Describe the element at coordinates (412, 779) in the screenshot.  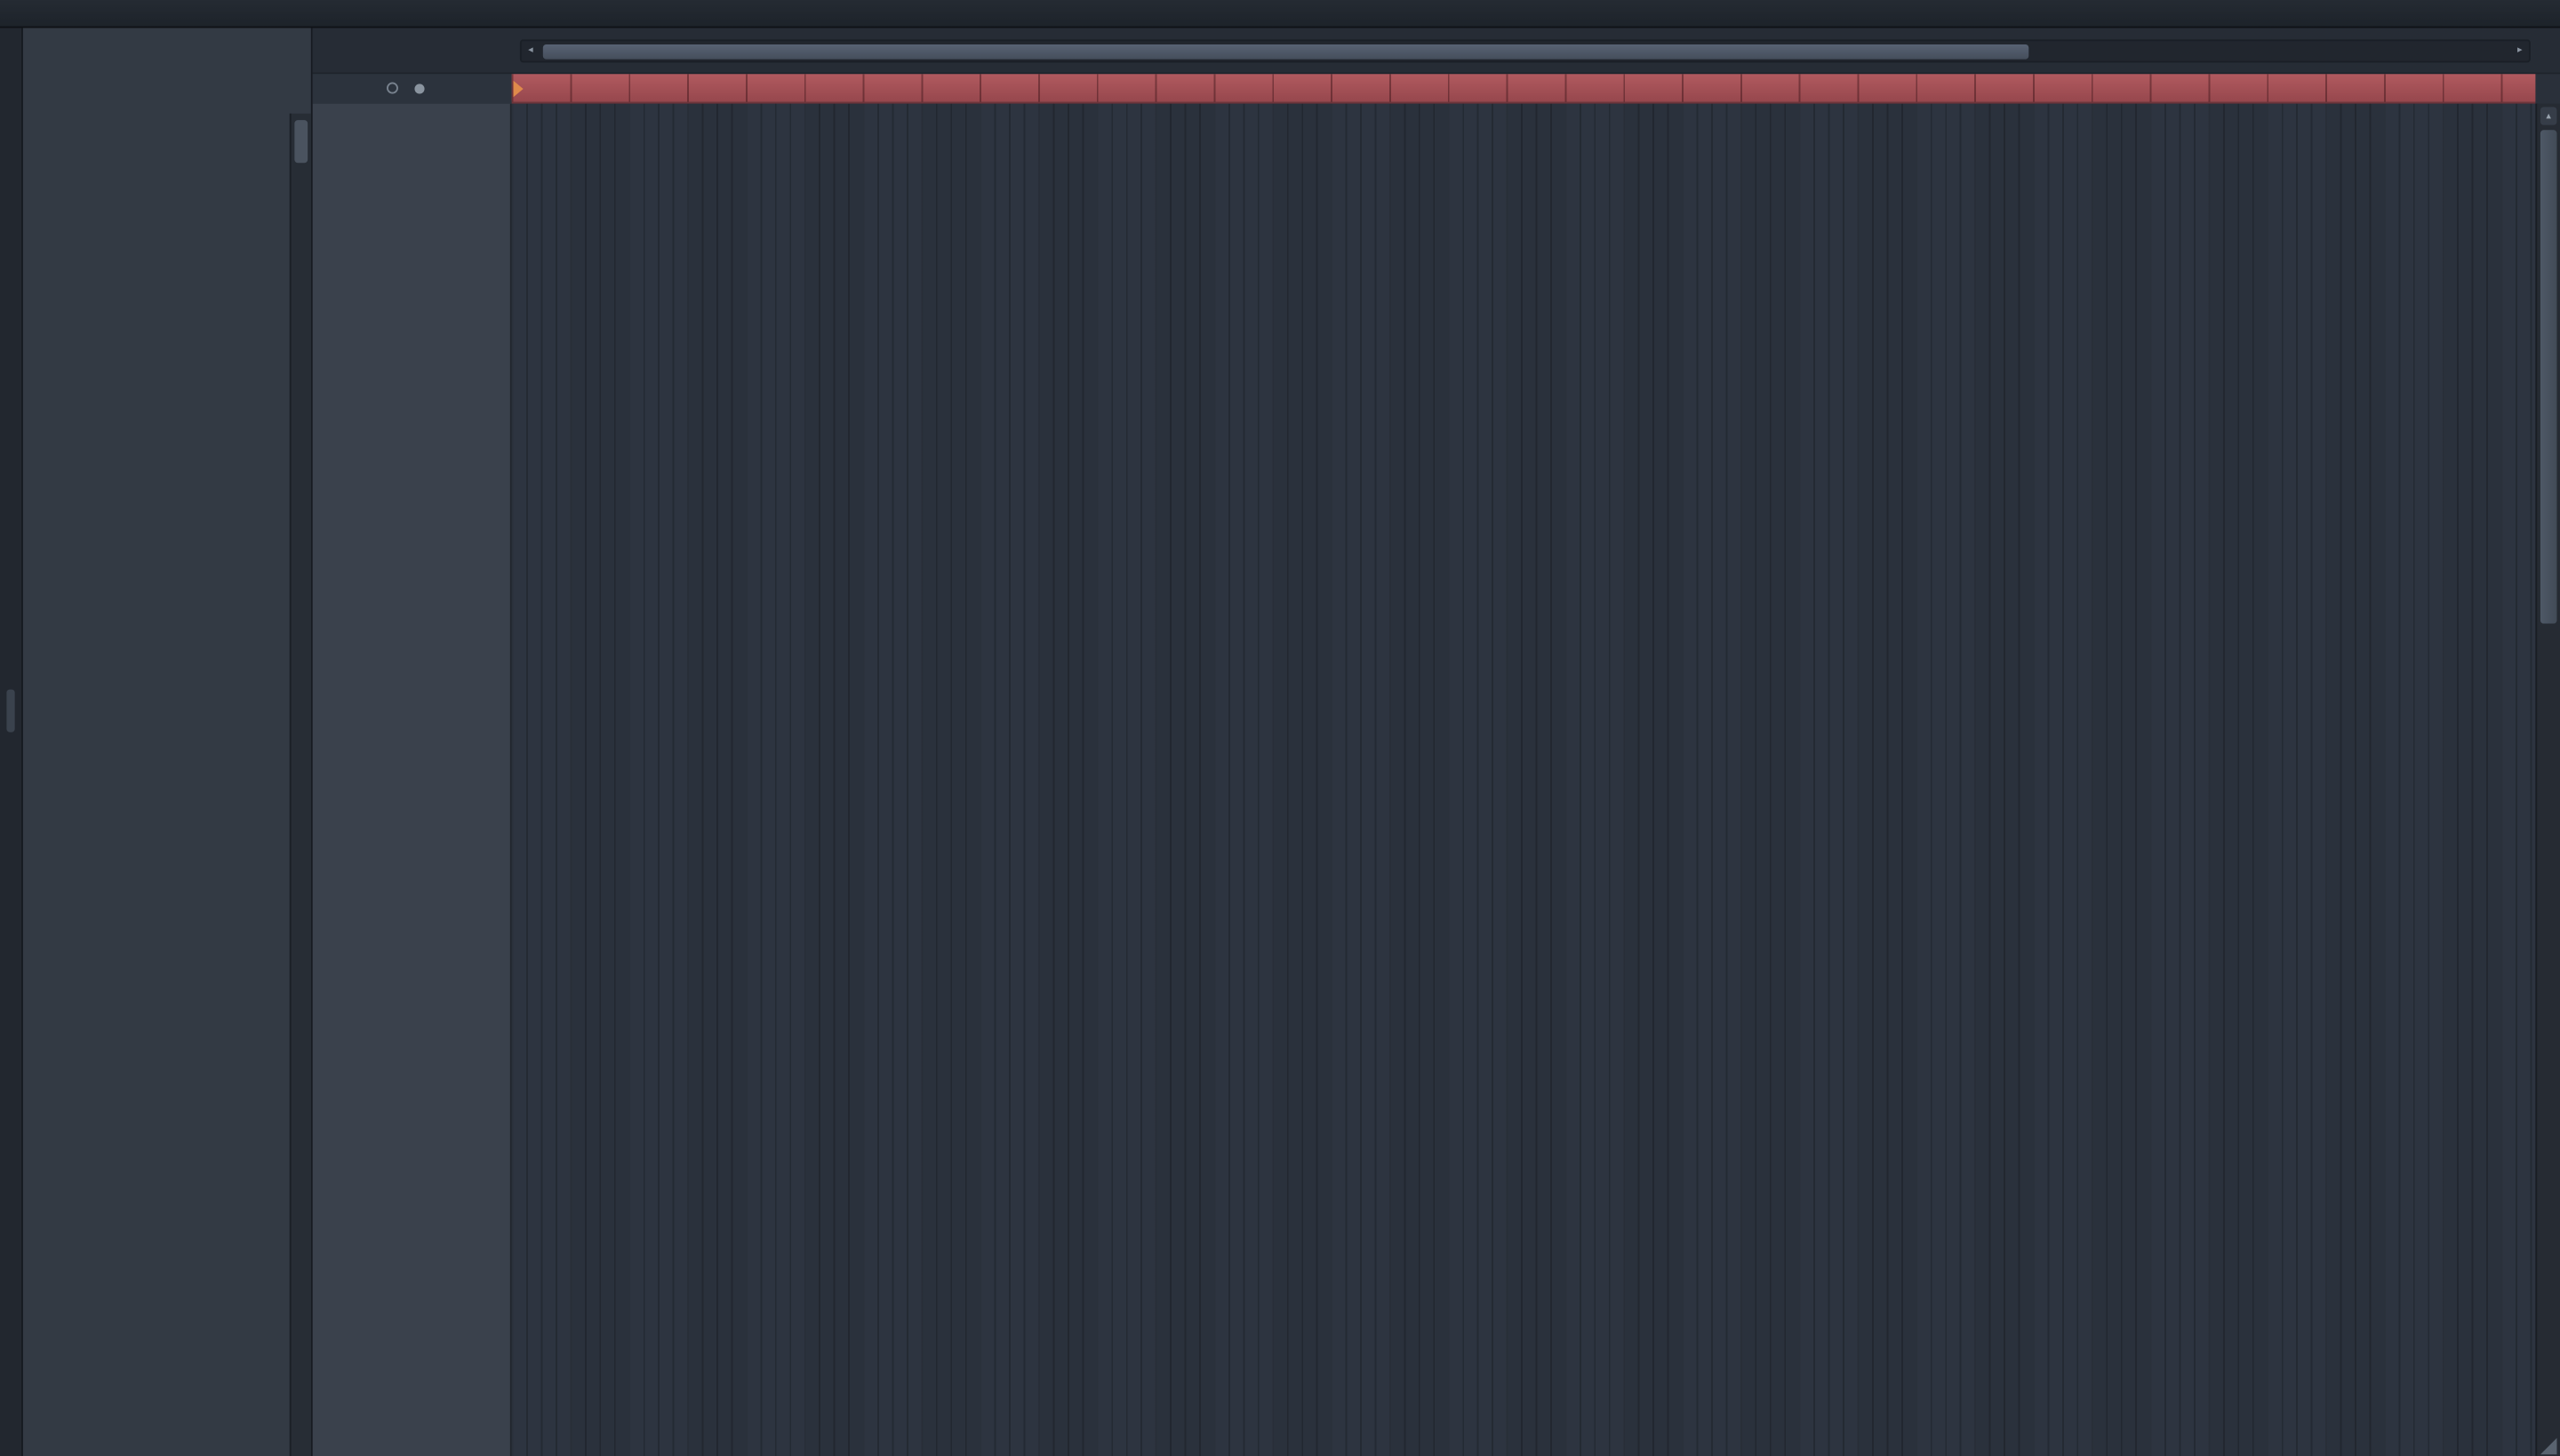
I see `track-headers` at that location.